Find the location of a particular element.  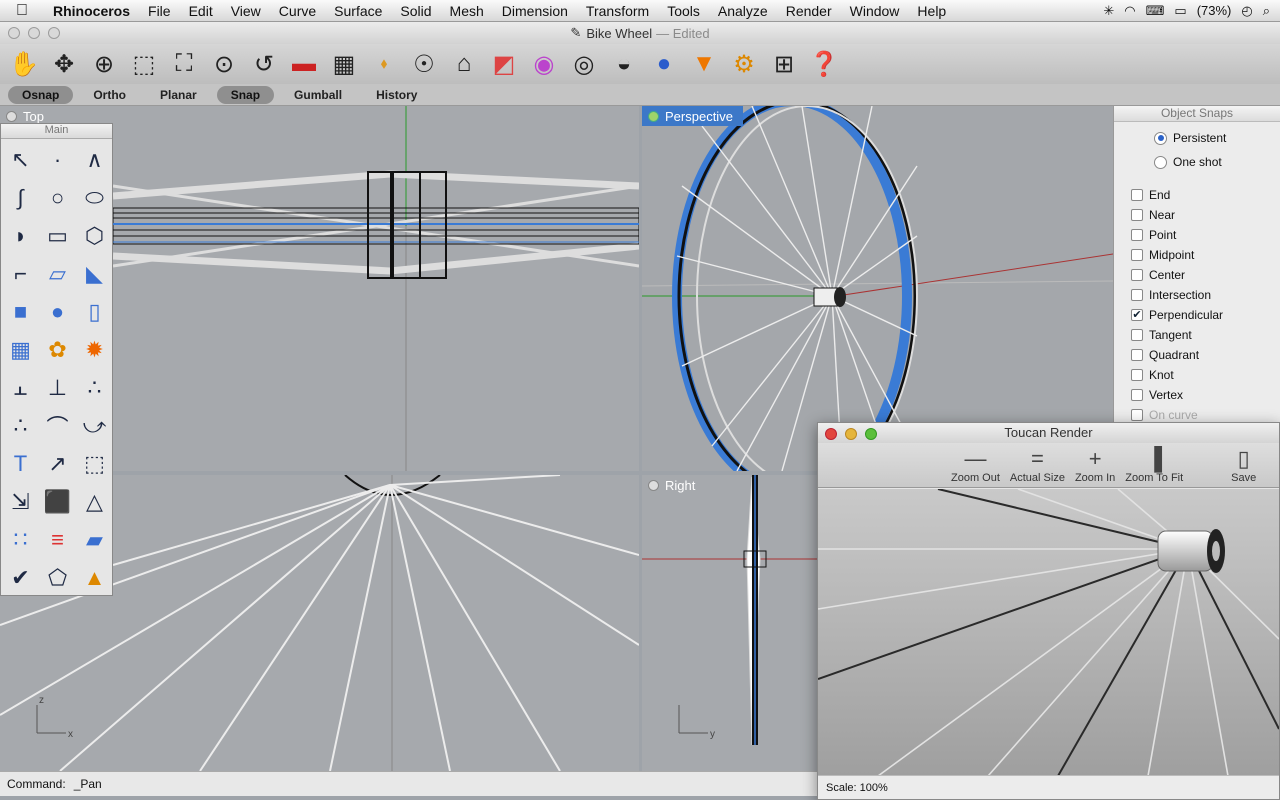

menu-dimension: Dimension is located at coordinates (535, 11).